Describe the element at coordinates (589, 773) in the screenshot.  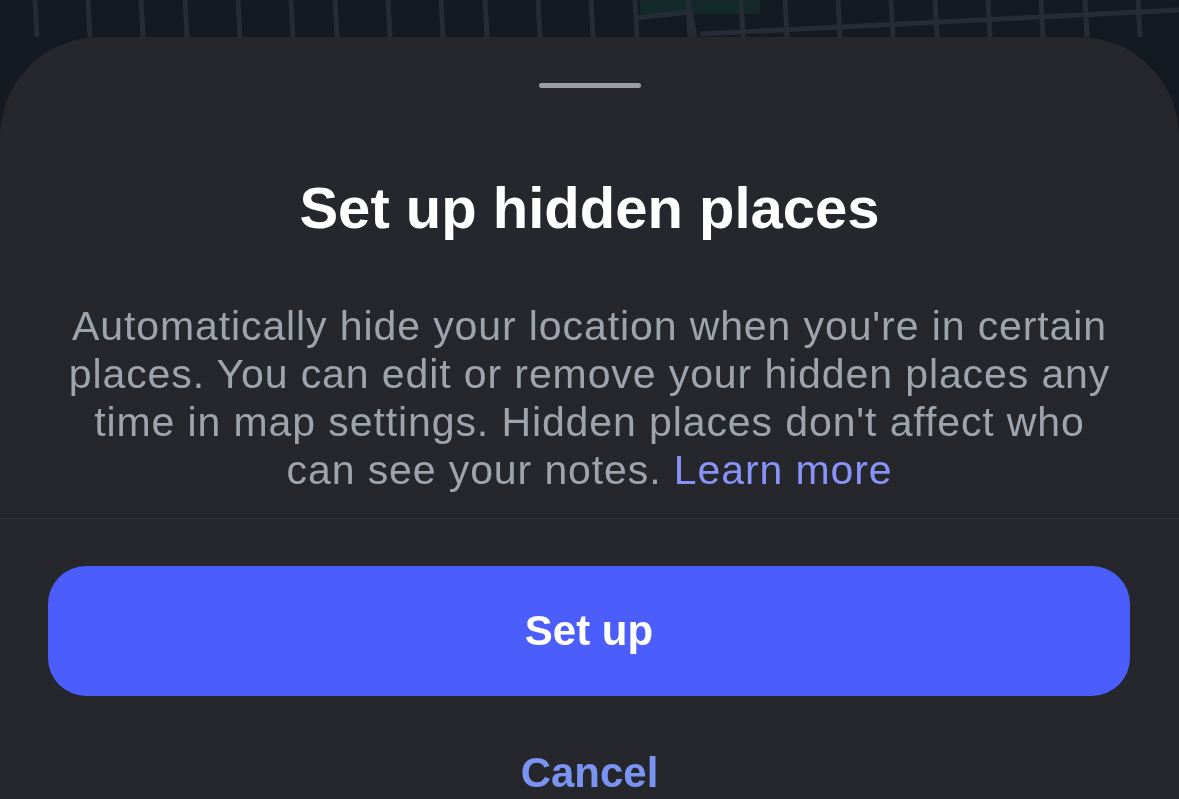
I see `cancel-button: Cancel` at that location.